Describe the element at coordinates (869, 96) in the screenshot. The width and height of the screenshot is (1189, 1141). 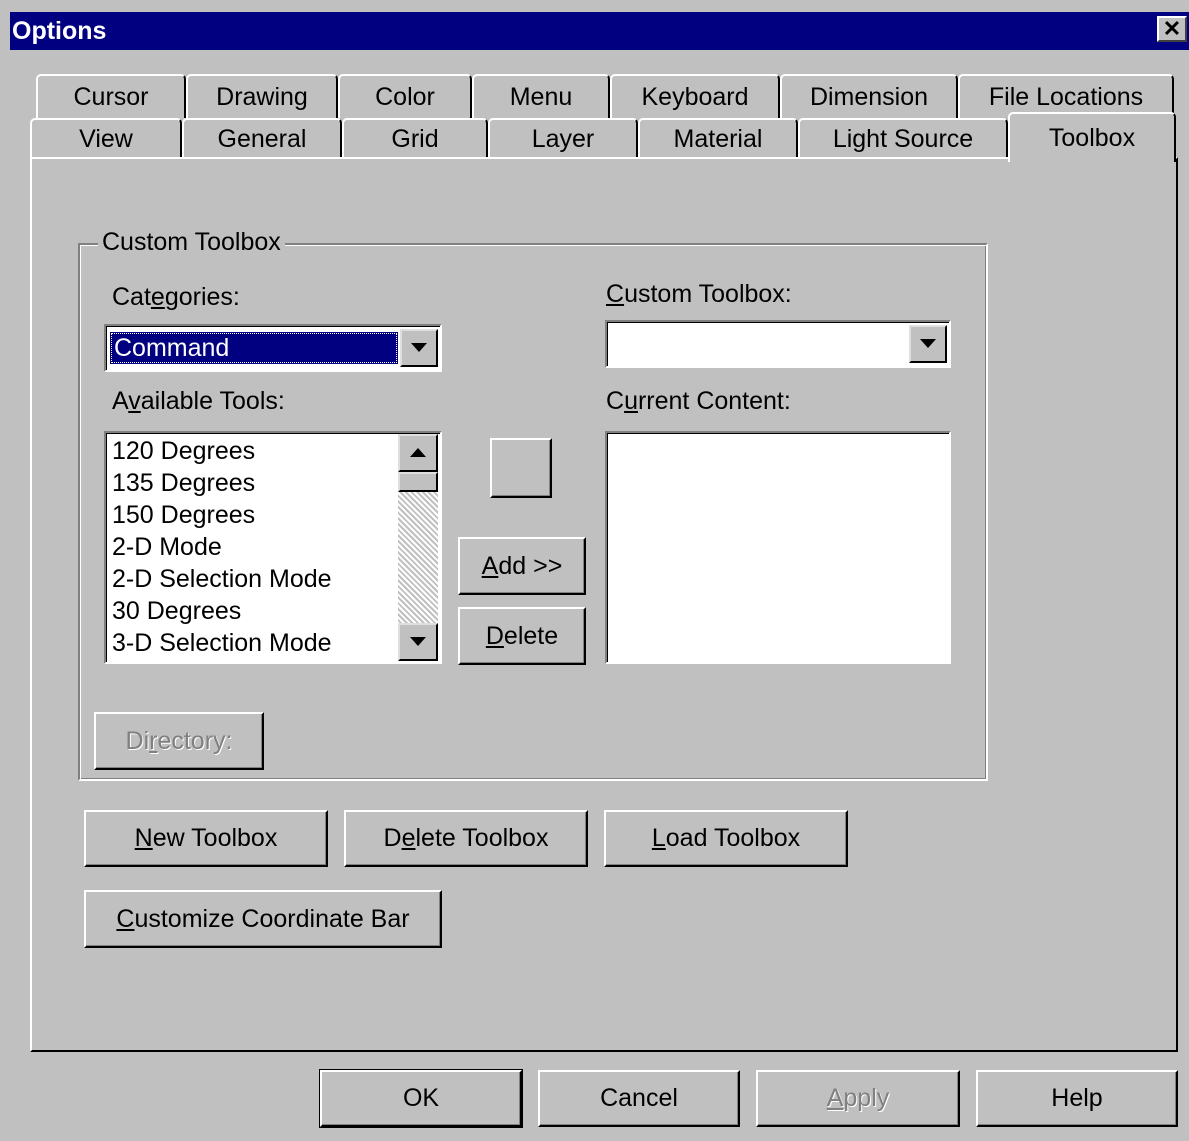
I see `tab-dimension: Dimension` at that location.